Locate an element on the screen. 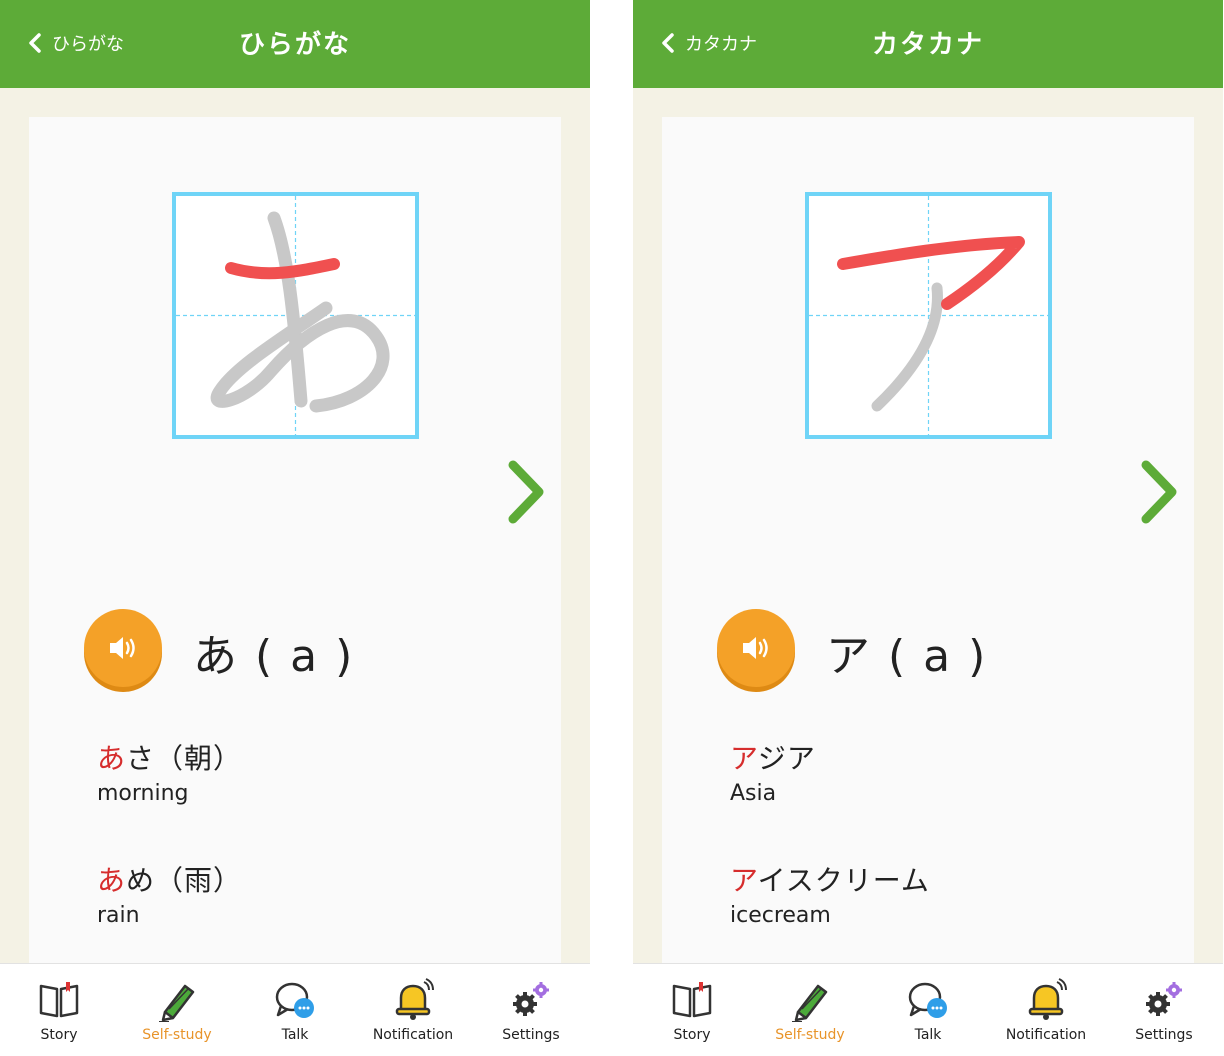  example-word-meaning: icecream is located at coordinates (780, 915).